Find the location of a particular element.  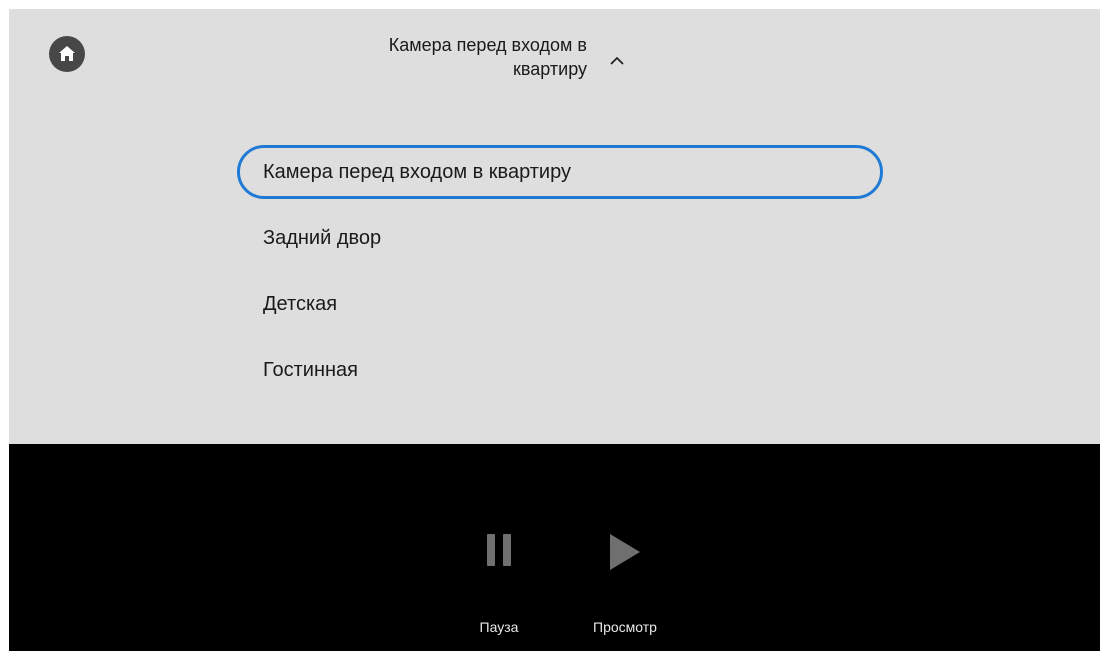

home-button is located at coordinates (67, 54).